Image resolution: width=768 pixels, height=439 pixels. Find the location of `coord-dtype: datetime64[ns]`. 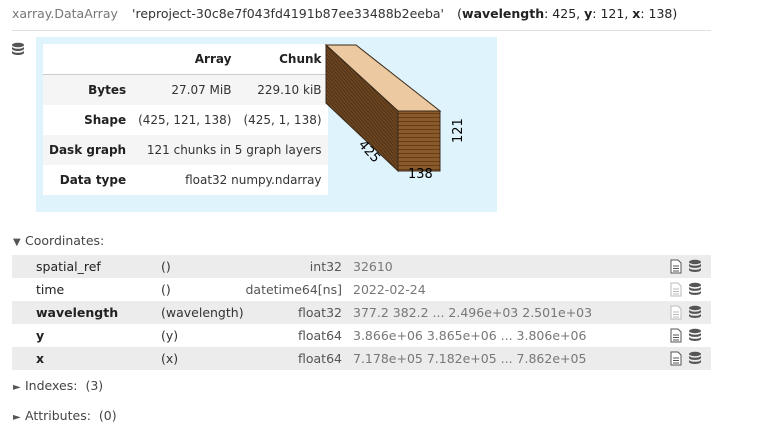

coord-dtype: datetime64[ns] is located at coordinates (293, 289).